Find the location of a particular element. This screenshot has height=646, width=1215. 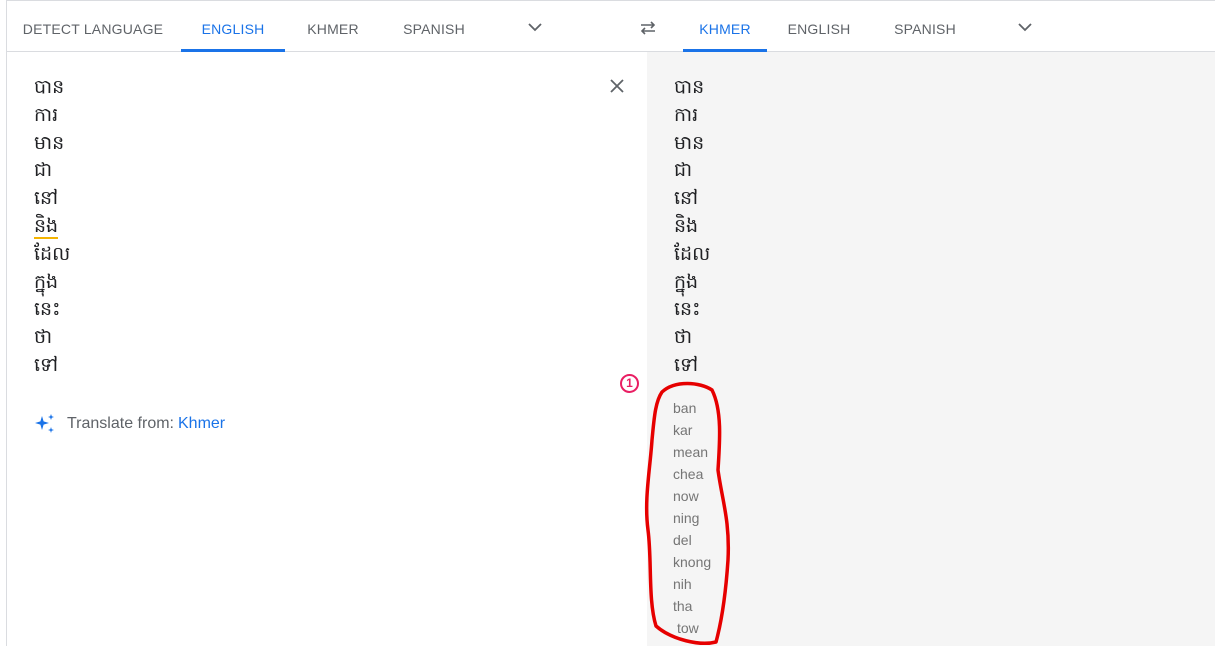

translate-from-suggestion: Translate from: Khmer is located at coordinates (129, 424).